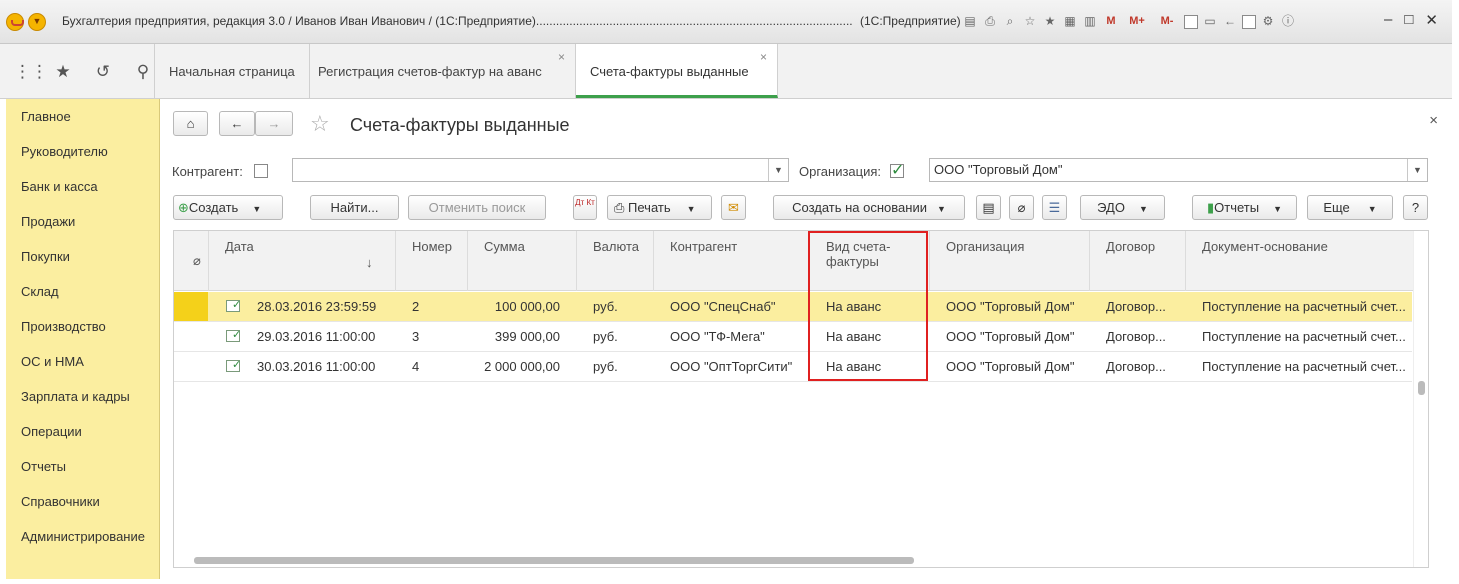  What do you see at coordinates (1010, 21) in the screenshot?
I see `preview-icon: ⌕` at bounding box center [1010, 21].